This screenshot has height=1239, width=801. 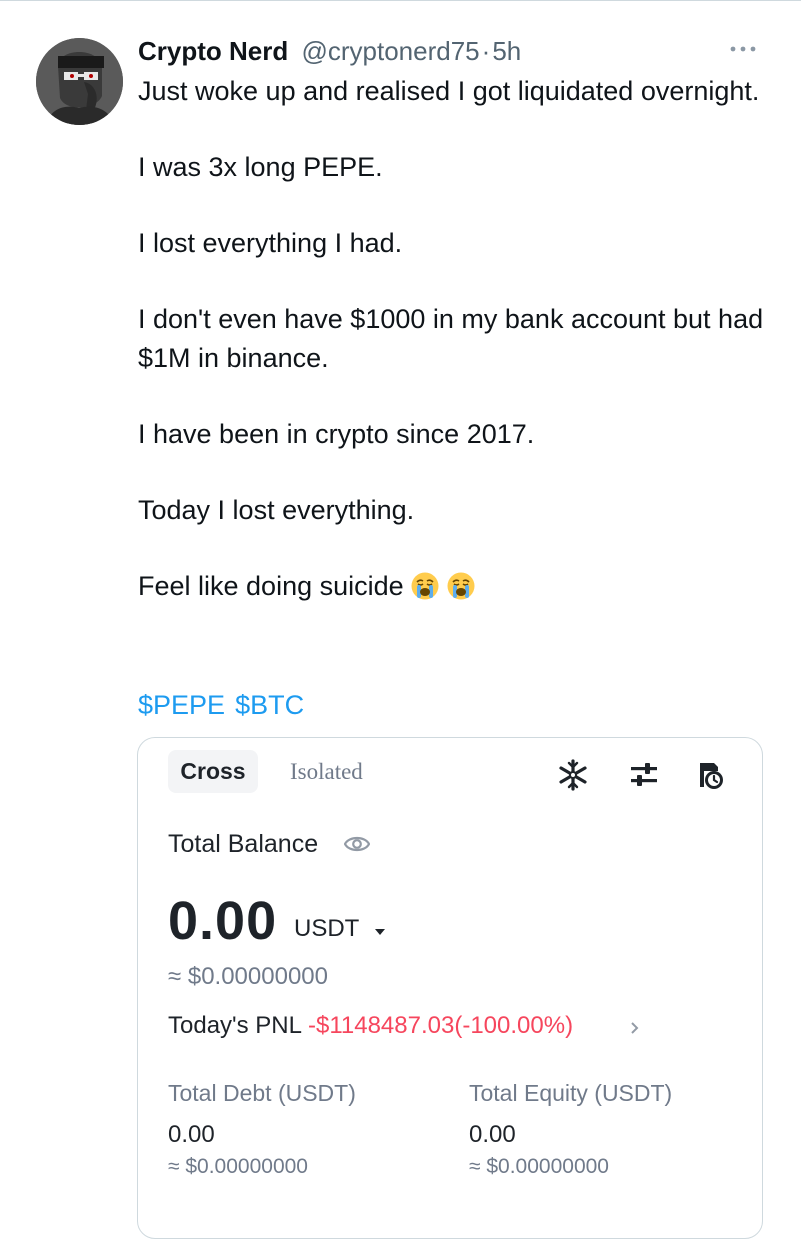 I want to click on balance-fiat: ≈ $0.00000000, so click(x=248, y=976).